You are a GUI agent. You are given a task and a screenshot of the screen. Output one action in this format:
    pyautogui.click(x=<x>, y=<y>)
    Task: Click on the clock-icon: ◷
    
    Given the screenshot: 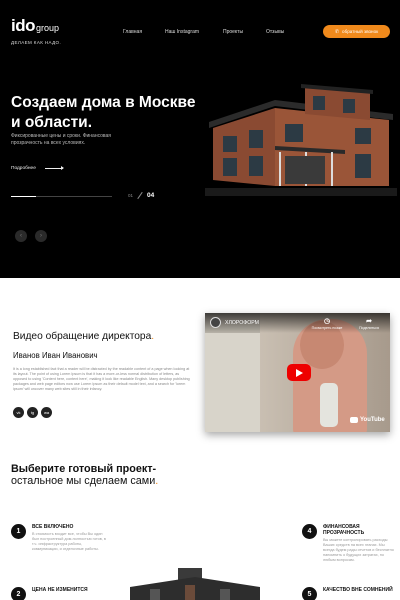 What is the action you would take?
    pyautogui.click(x=327, y=321)
    